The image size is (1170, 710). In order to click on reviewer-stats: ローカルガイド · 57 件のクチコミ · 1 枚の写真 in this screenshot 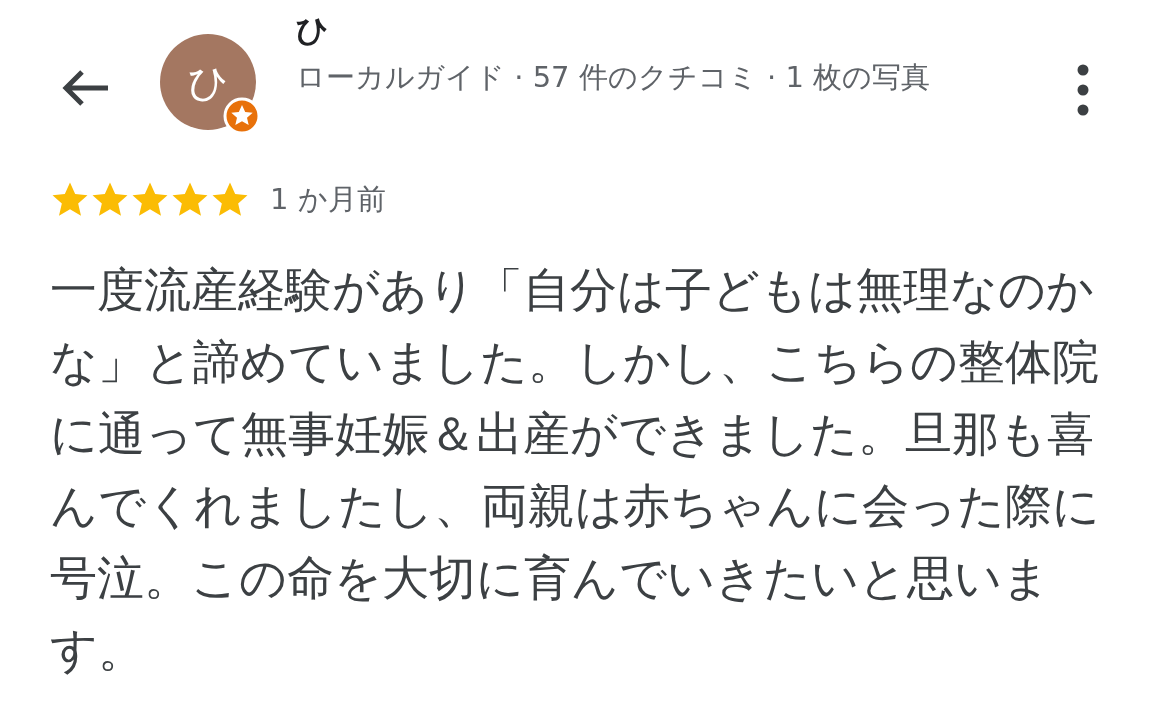, I will do `click(614, 77)`.